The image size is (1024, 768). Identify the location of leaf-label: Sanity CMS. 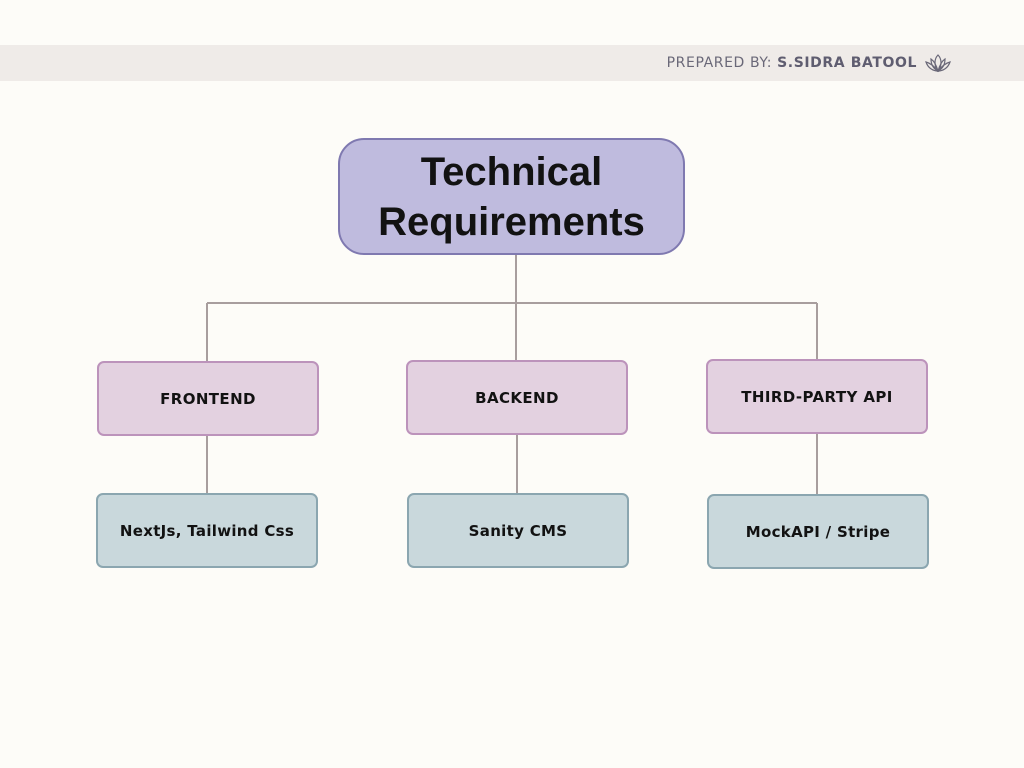
(518, 530).